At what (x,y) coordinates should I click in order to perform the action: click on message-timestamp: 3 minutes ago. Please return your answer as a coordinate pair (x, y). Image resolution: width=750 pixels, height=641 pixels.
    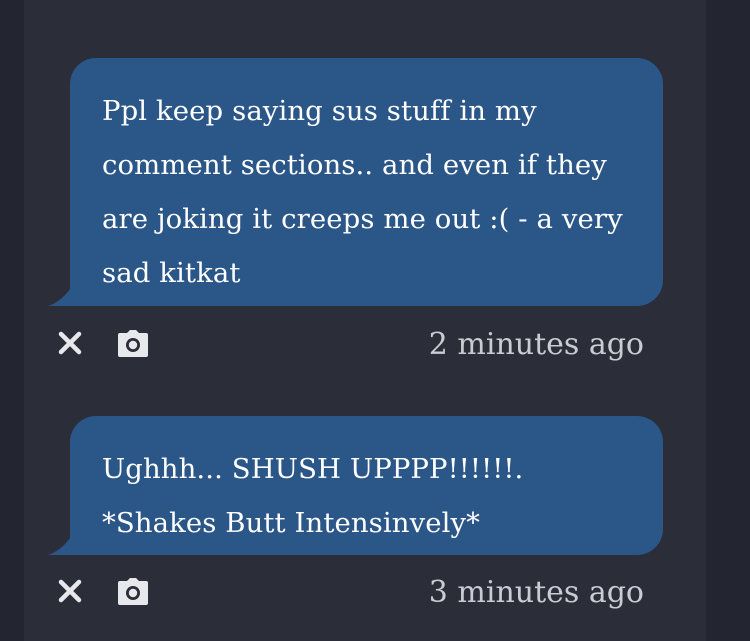
    Looking at the image, I should click on (536, 592).